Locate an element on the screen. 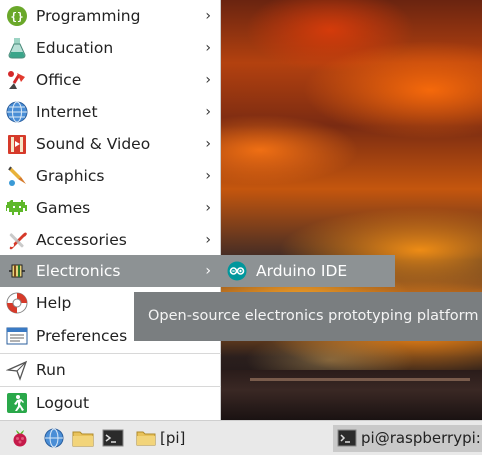 Image resolution: width=482 pixels, height=455 pixels. taskbar-task-terminal: pi@raspberrypi: ~ is located at coordinates (407, 438).